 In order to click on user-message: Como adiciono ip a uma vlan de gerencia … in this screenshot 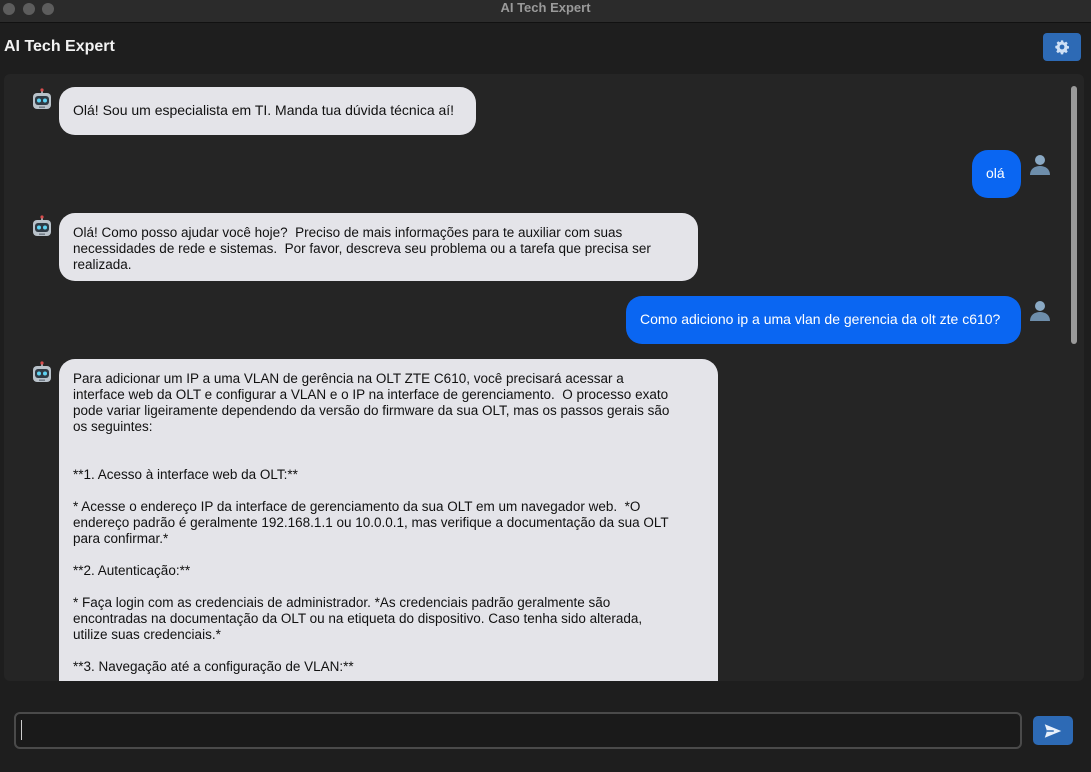, I will do `click(823, 320)`.